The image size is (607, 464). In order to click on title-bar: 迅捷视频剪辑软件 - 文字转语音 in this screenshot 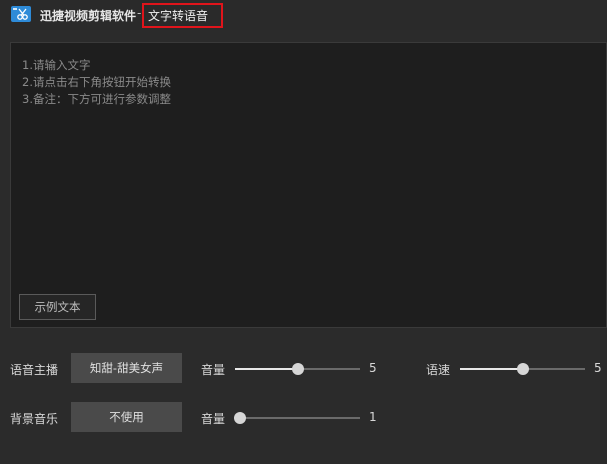, I will do `click(303, 15)`.